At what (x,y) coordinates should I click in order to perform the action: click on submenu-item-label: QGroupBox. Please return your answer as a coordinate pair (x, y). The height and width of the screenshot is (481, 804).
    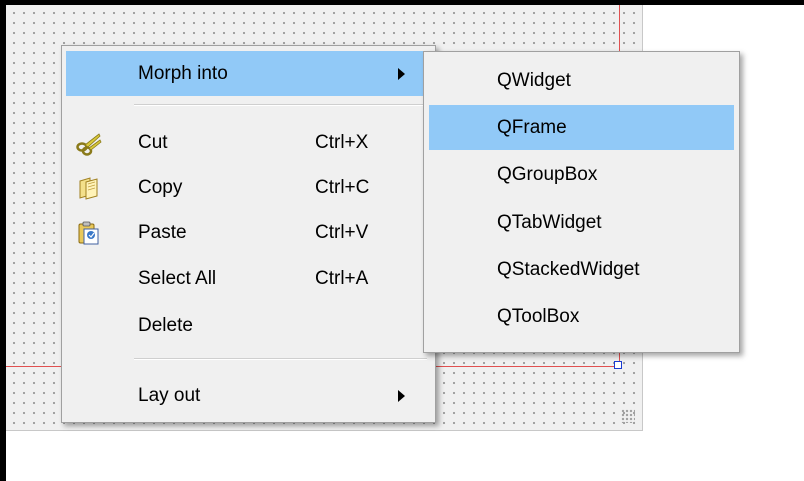
    Looking at the image, I should click on (547, 174).